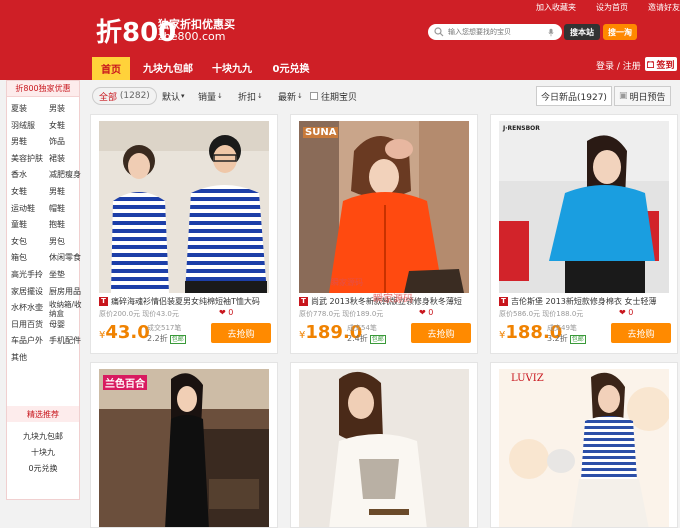 This screenshot has height=528, width=680. What do you see at coordinates (67, 242) in the screenshot?
I see `category-item: 男包` at bounding box center [67, 242].